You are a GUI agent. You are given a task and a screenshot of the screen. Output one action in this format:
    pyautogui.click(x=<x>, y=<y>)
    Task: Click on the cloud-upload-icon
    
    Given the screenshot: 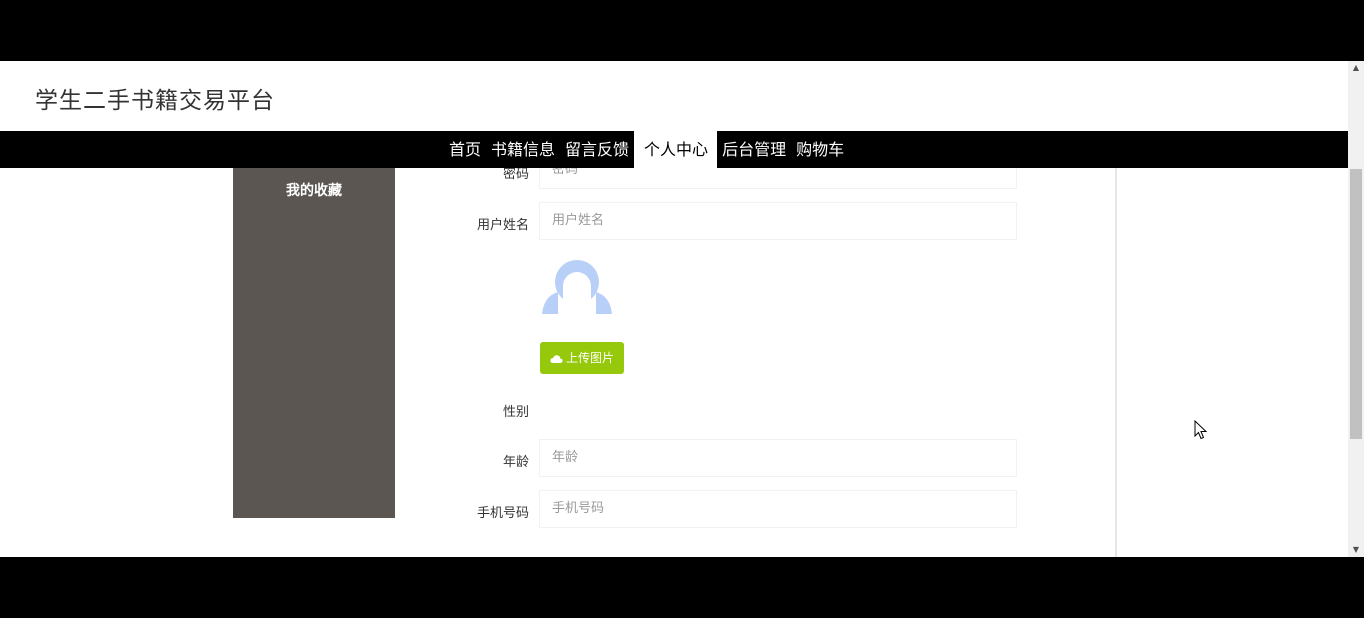 What is the action you would take?
    pyautogui.click(x=556, y=359)
    